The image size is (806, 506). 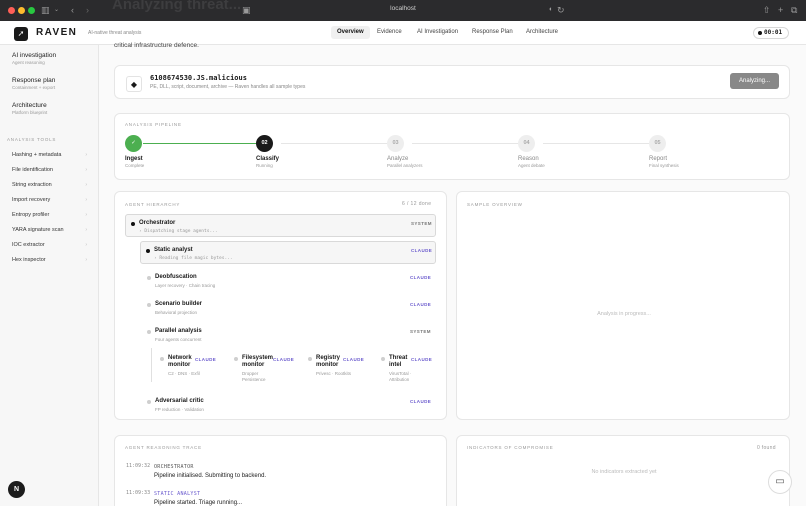 What do you see at coordinates (184, 373) in the screenshot?
I see `agent-description: C2 · DNS · Exfil` at bounding box center [184, 373].